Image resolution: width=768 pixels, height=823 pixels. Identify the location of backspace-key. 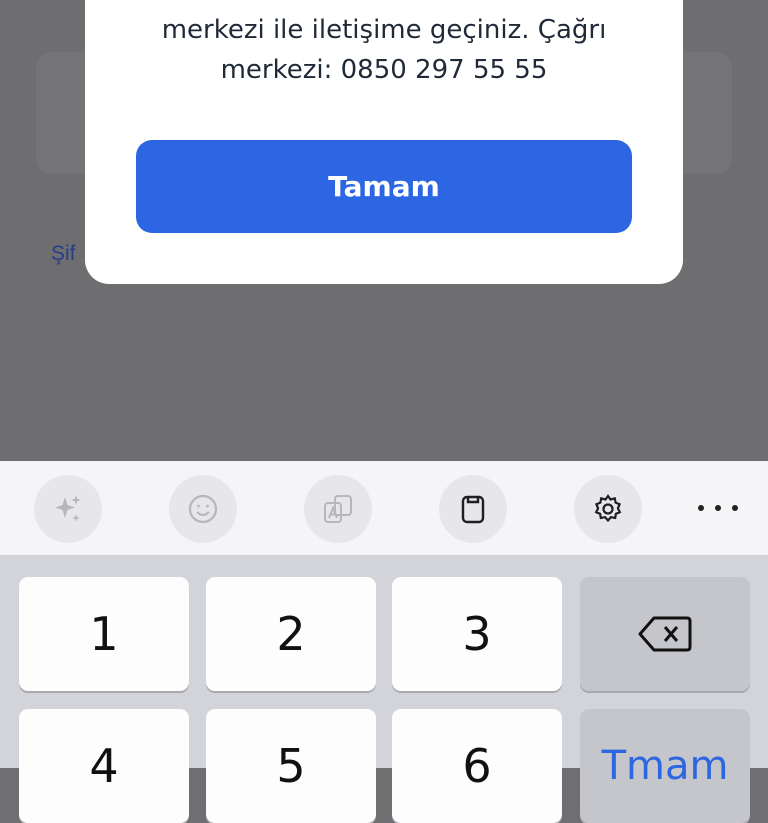
(665, 634).